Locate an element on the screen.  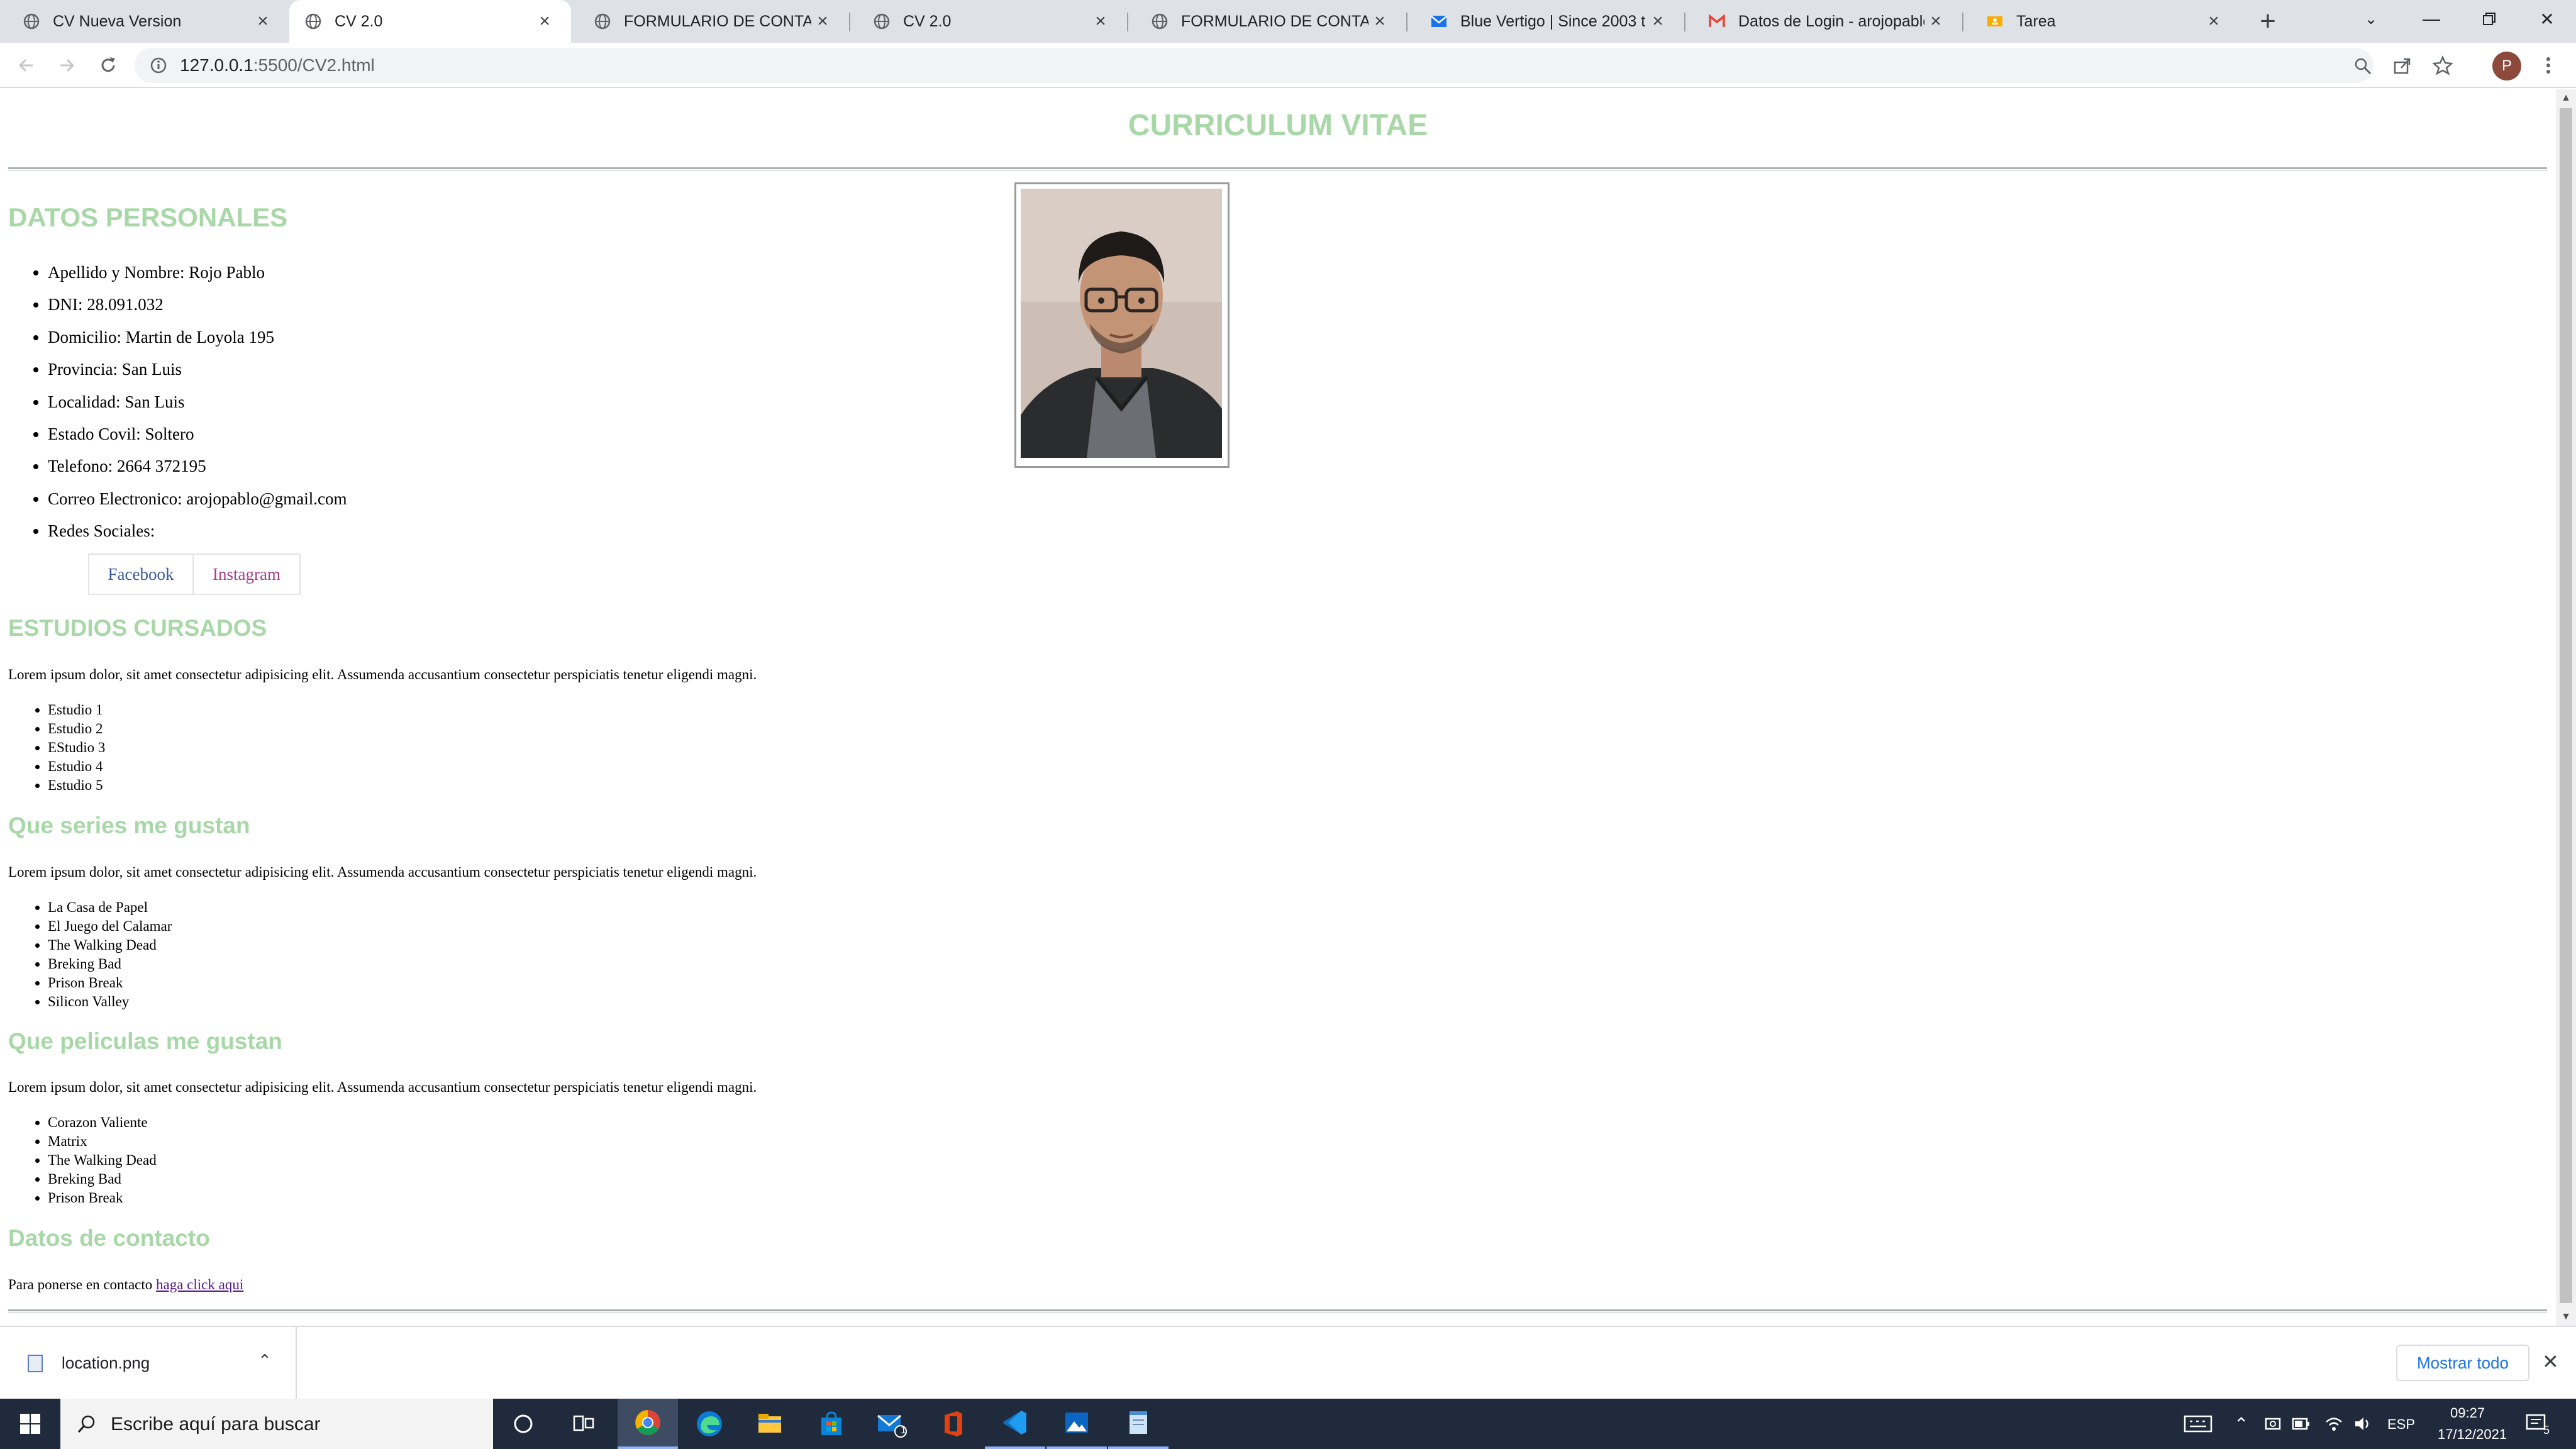
volume-icon is located at coordinates (2362, 1425).